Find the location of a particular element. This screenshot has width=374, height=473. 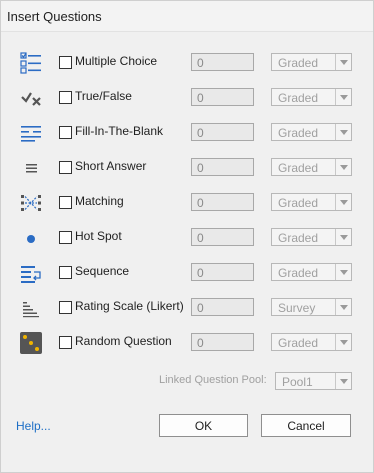

multiple-choice-checkbox is located at coordinates (65, 62).